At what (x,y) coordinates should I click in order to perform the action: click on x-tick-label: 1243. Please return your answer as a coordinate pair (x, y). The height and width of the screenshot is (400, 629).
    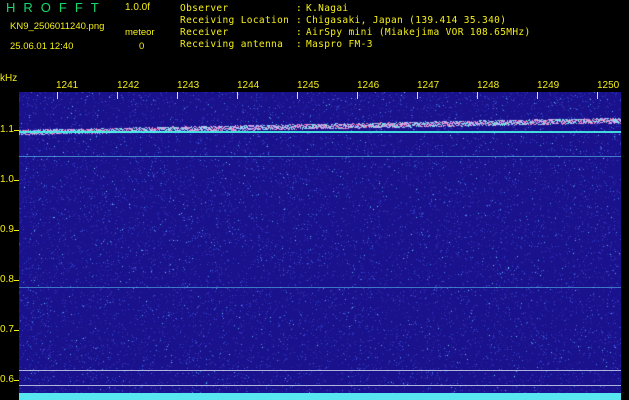
    Looking at the image, I should click on (188, 85).